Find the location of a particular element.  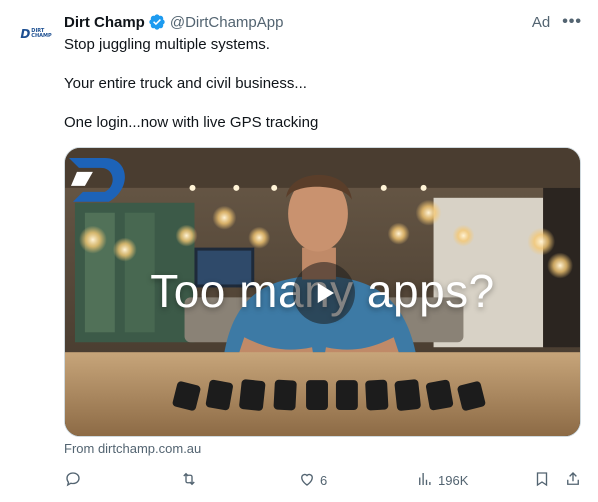

author-avatar: D DIRT CHAMP is located at coordinates (36, 34).